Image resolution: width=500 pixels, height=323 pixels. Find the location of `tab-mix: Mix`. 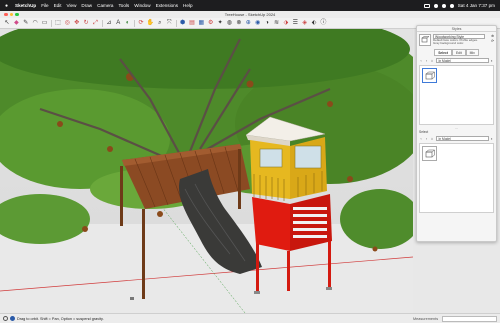

tab-mix: Mix is located at coordinates (472, 52).